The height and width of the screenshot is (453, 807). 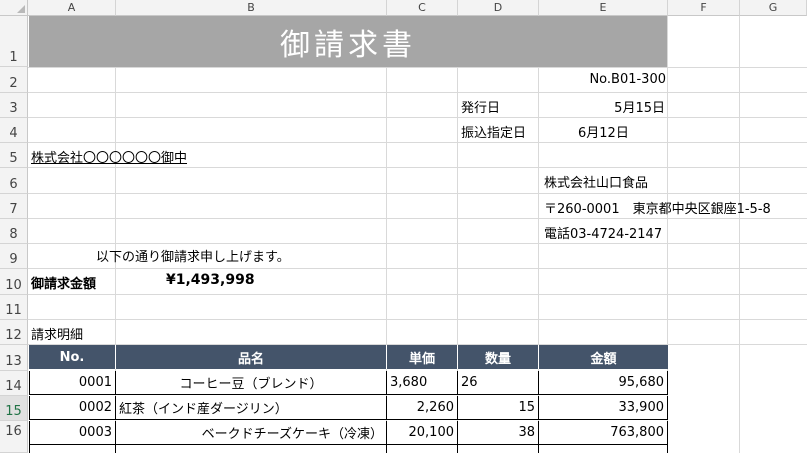 I want to click on table-header-price: 単価, so click(x=422, y=357).